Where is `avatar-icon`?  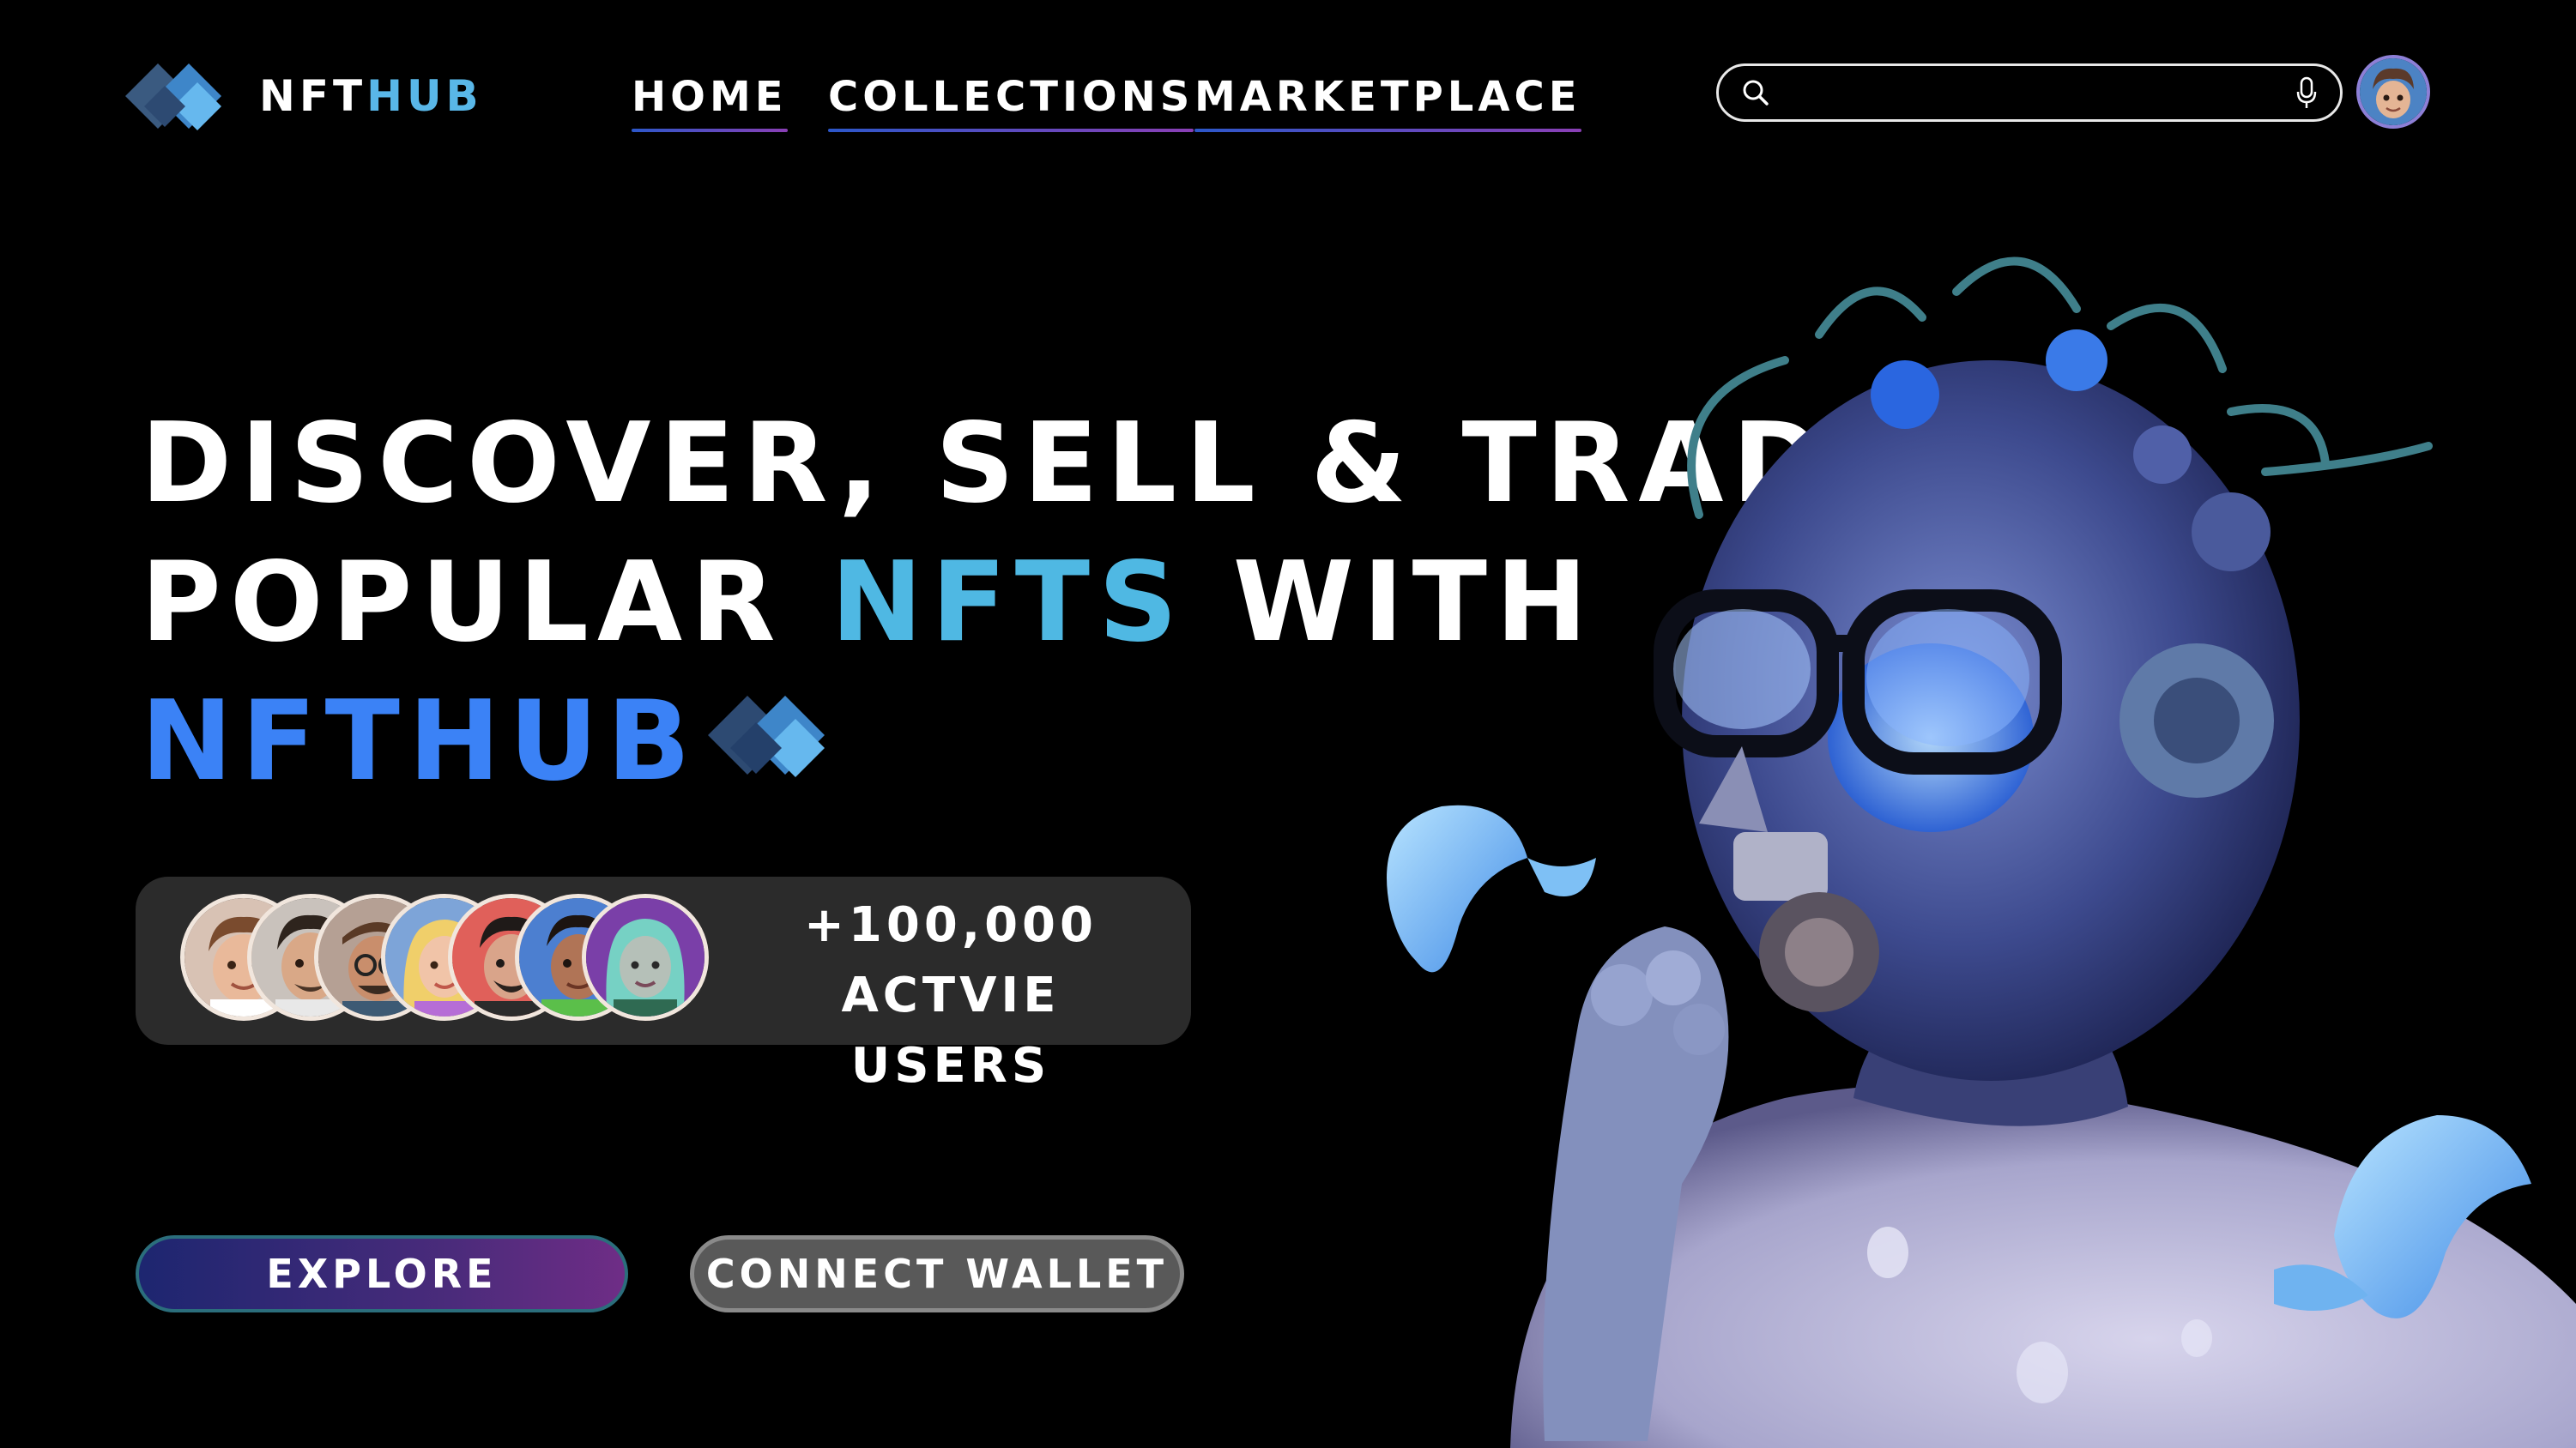
avatar-icon is located at coordinates (2393, 91).